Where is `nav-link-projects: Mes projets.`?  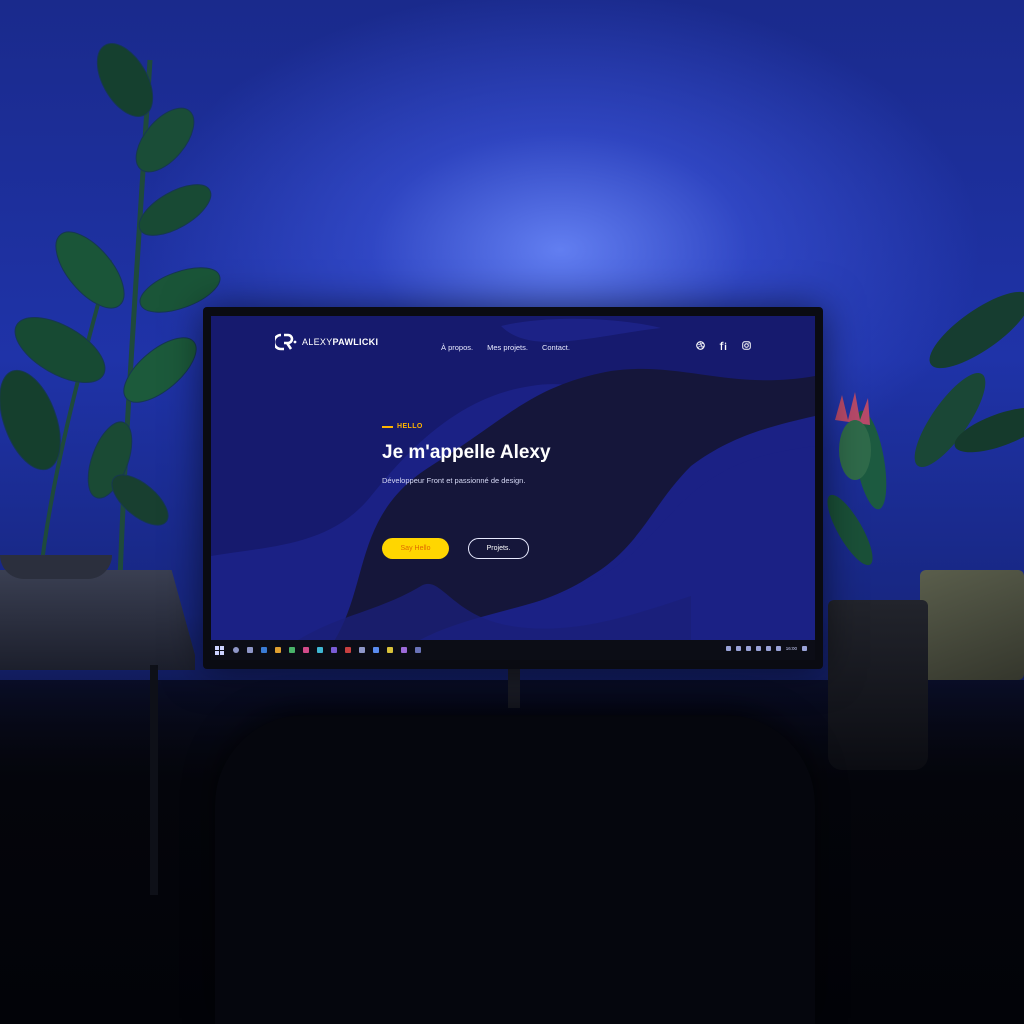
nav-link-projects: Mes projets. is located at coordinates (507, 347).